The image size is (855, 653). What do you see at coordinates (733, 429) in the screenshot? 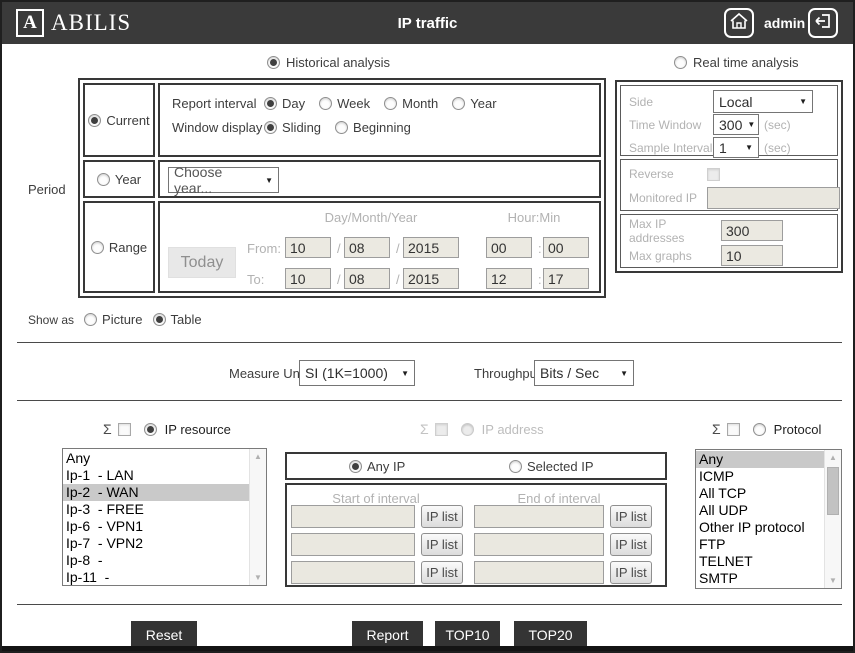
I see `protocol-sum-checkbox` at bounding box center [733, 429].